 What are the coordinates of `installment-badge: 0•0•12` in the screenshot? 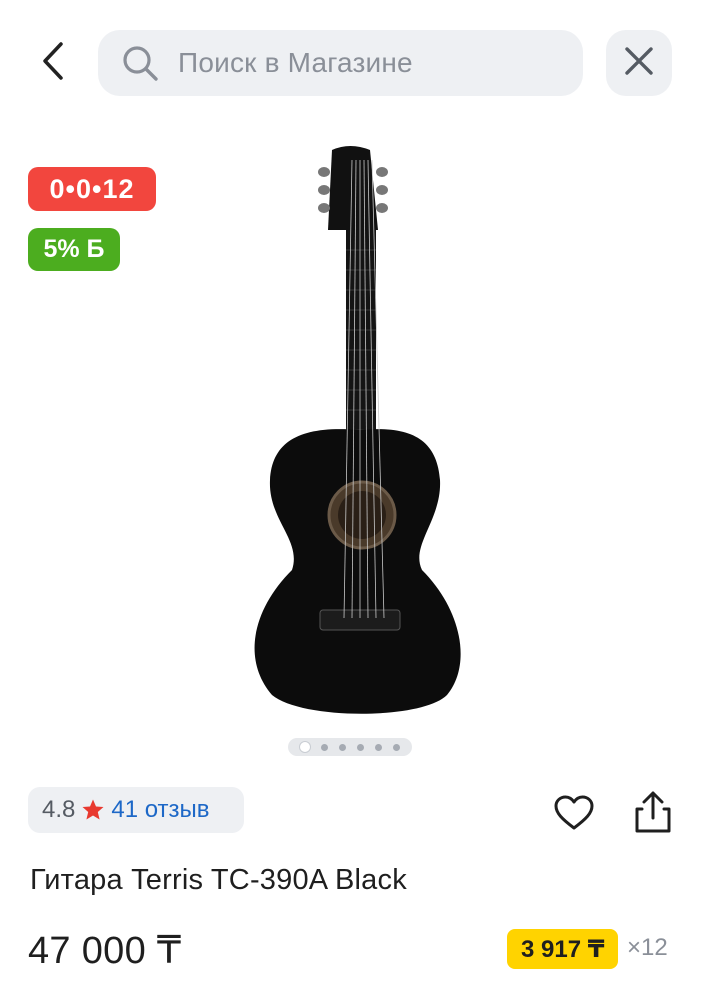 It's located at (92, 189).